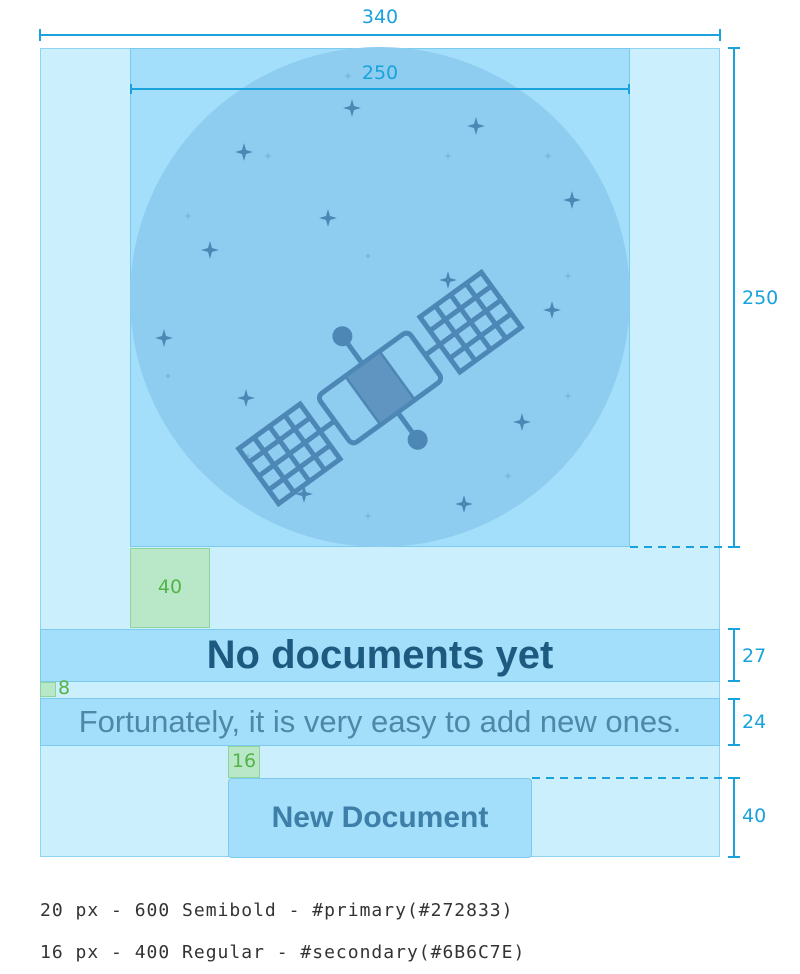 The width and height of the screenshot is (800, 974). What do you see at coordinates (380, 73) in the screenshot?
I see `image-width-label: 250` at bounding box center [380, 73].